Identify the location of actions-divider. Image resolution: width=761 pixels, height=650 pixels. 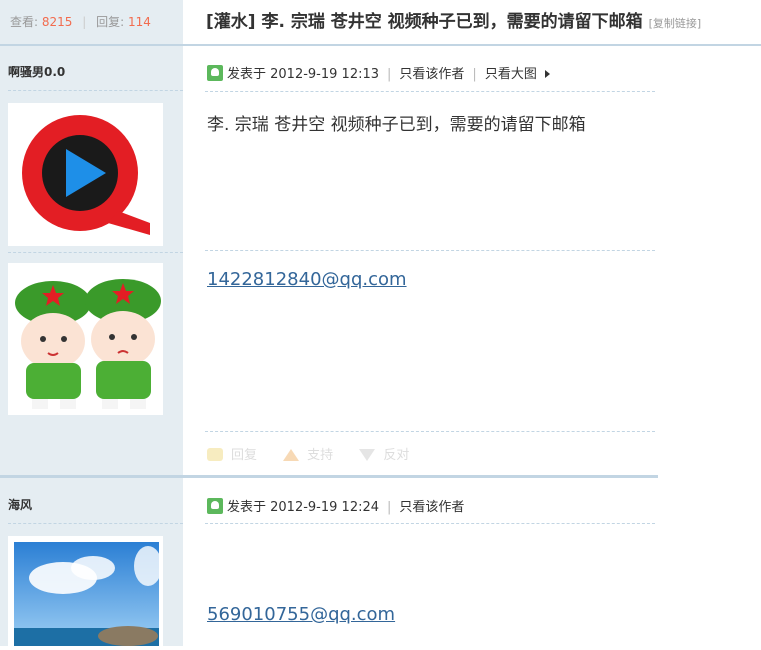
(430, 431).